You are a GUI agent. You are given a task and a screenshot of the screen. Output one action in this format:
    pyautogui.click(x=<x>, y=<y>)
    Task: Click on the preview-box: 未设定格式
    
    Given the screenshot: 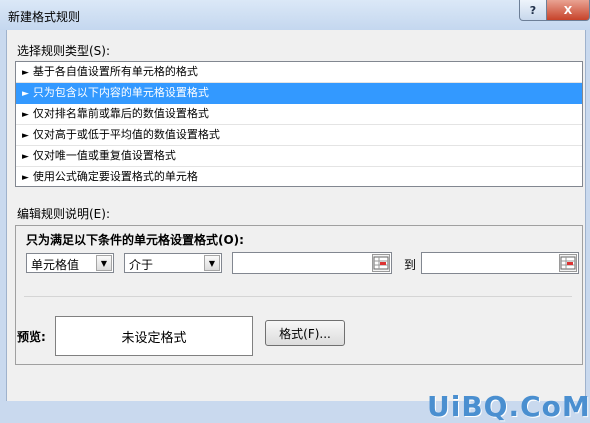 What is the action you would take?
    pyautogui.click(x=154, y=336)
    